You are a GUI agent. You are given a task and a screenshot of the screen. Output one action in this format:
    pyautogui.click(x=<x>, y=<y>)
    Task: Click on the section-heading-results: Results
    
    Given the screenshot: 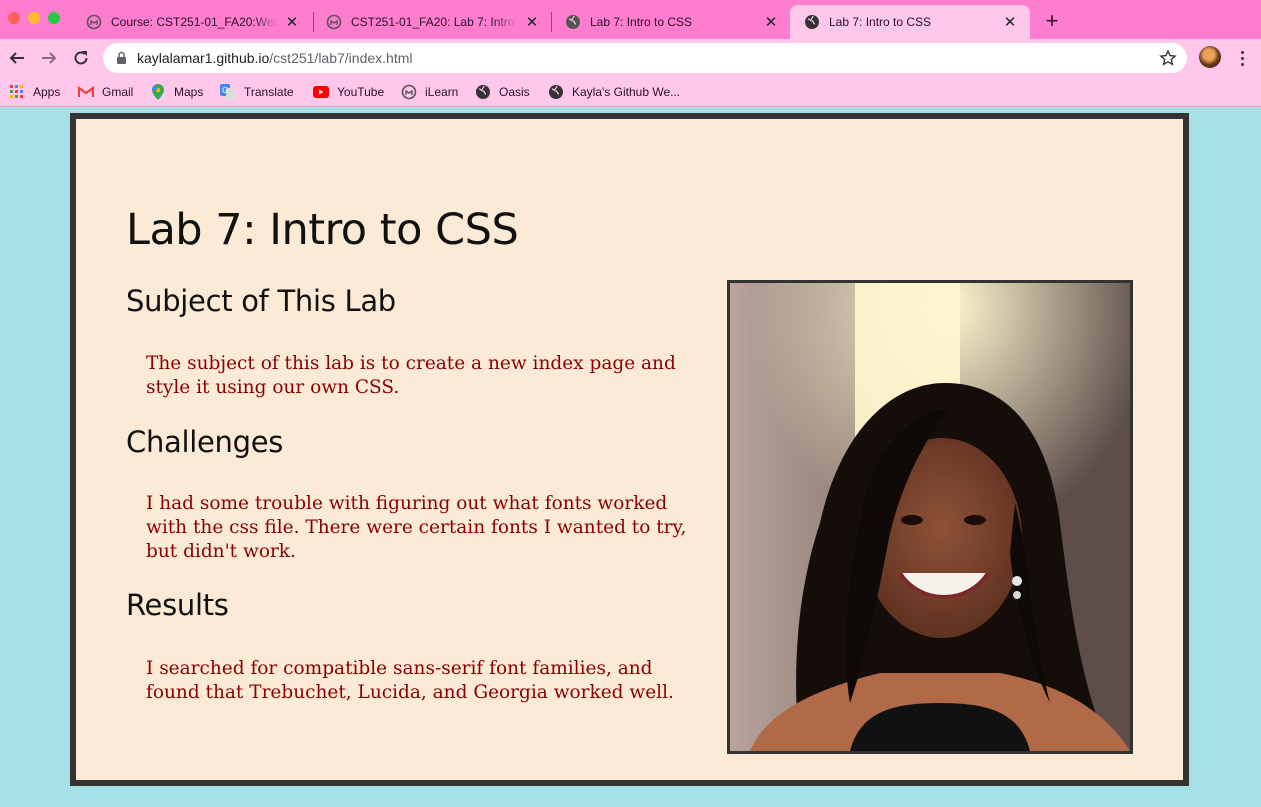 What is the action you would take?
    pyautogui.click(x=177, y=605)
    